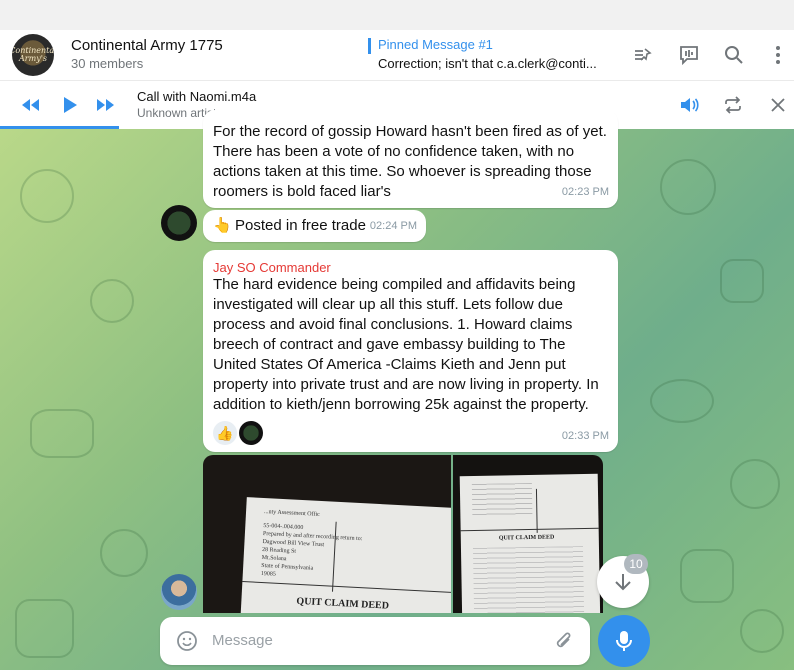 The width and height of the screenshot is (794, 670). I want to click on more-vertical-icon, so click(778, 55).